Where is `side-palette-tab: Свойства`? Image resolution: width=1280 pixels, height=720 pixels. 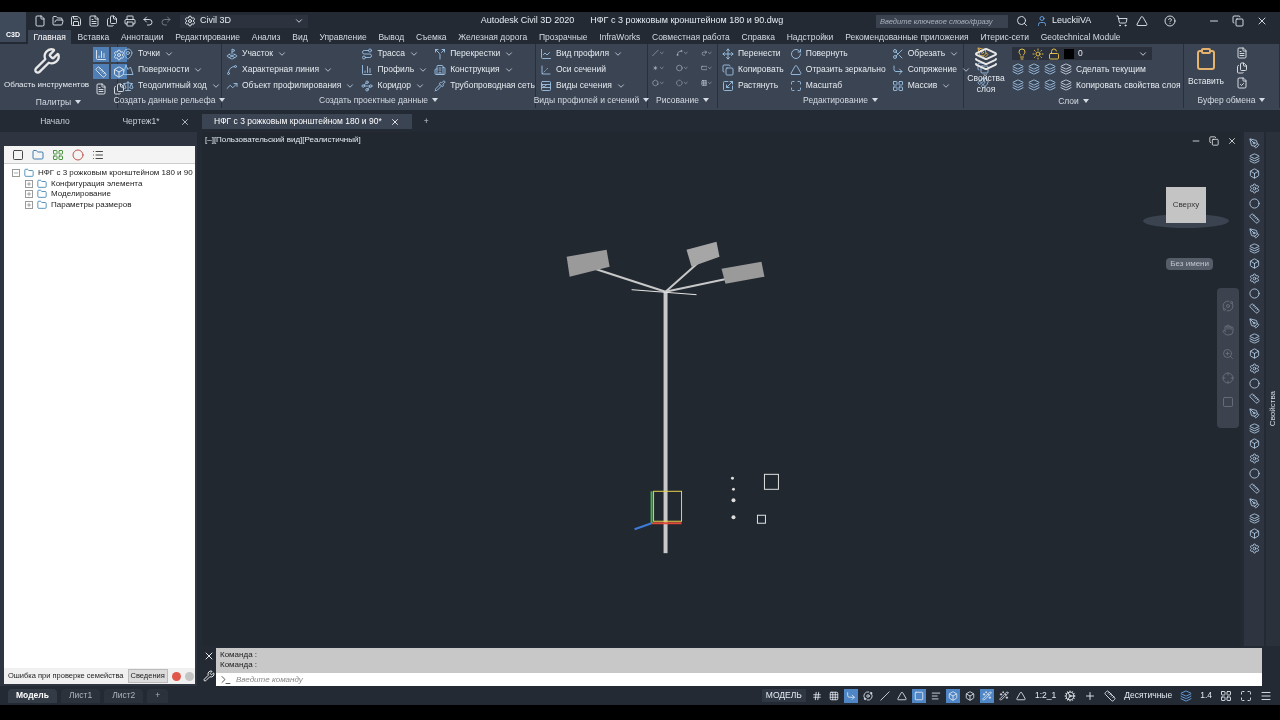
side-palette-tab: Свойства is located at coordinates (1273, 389).